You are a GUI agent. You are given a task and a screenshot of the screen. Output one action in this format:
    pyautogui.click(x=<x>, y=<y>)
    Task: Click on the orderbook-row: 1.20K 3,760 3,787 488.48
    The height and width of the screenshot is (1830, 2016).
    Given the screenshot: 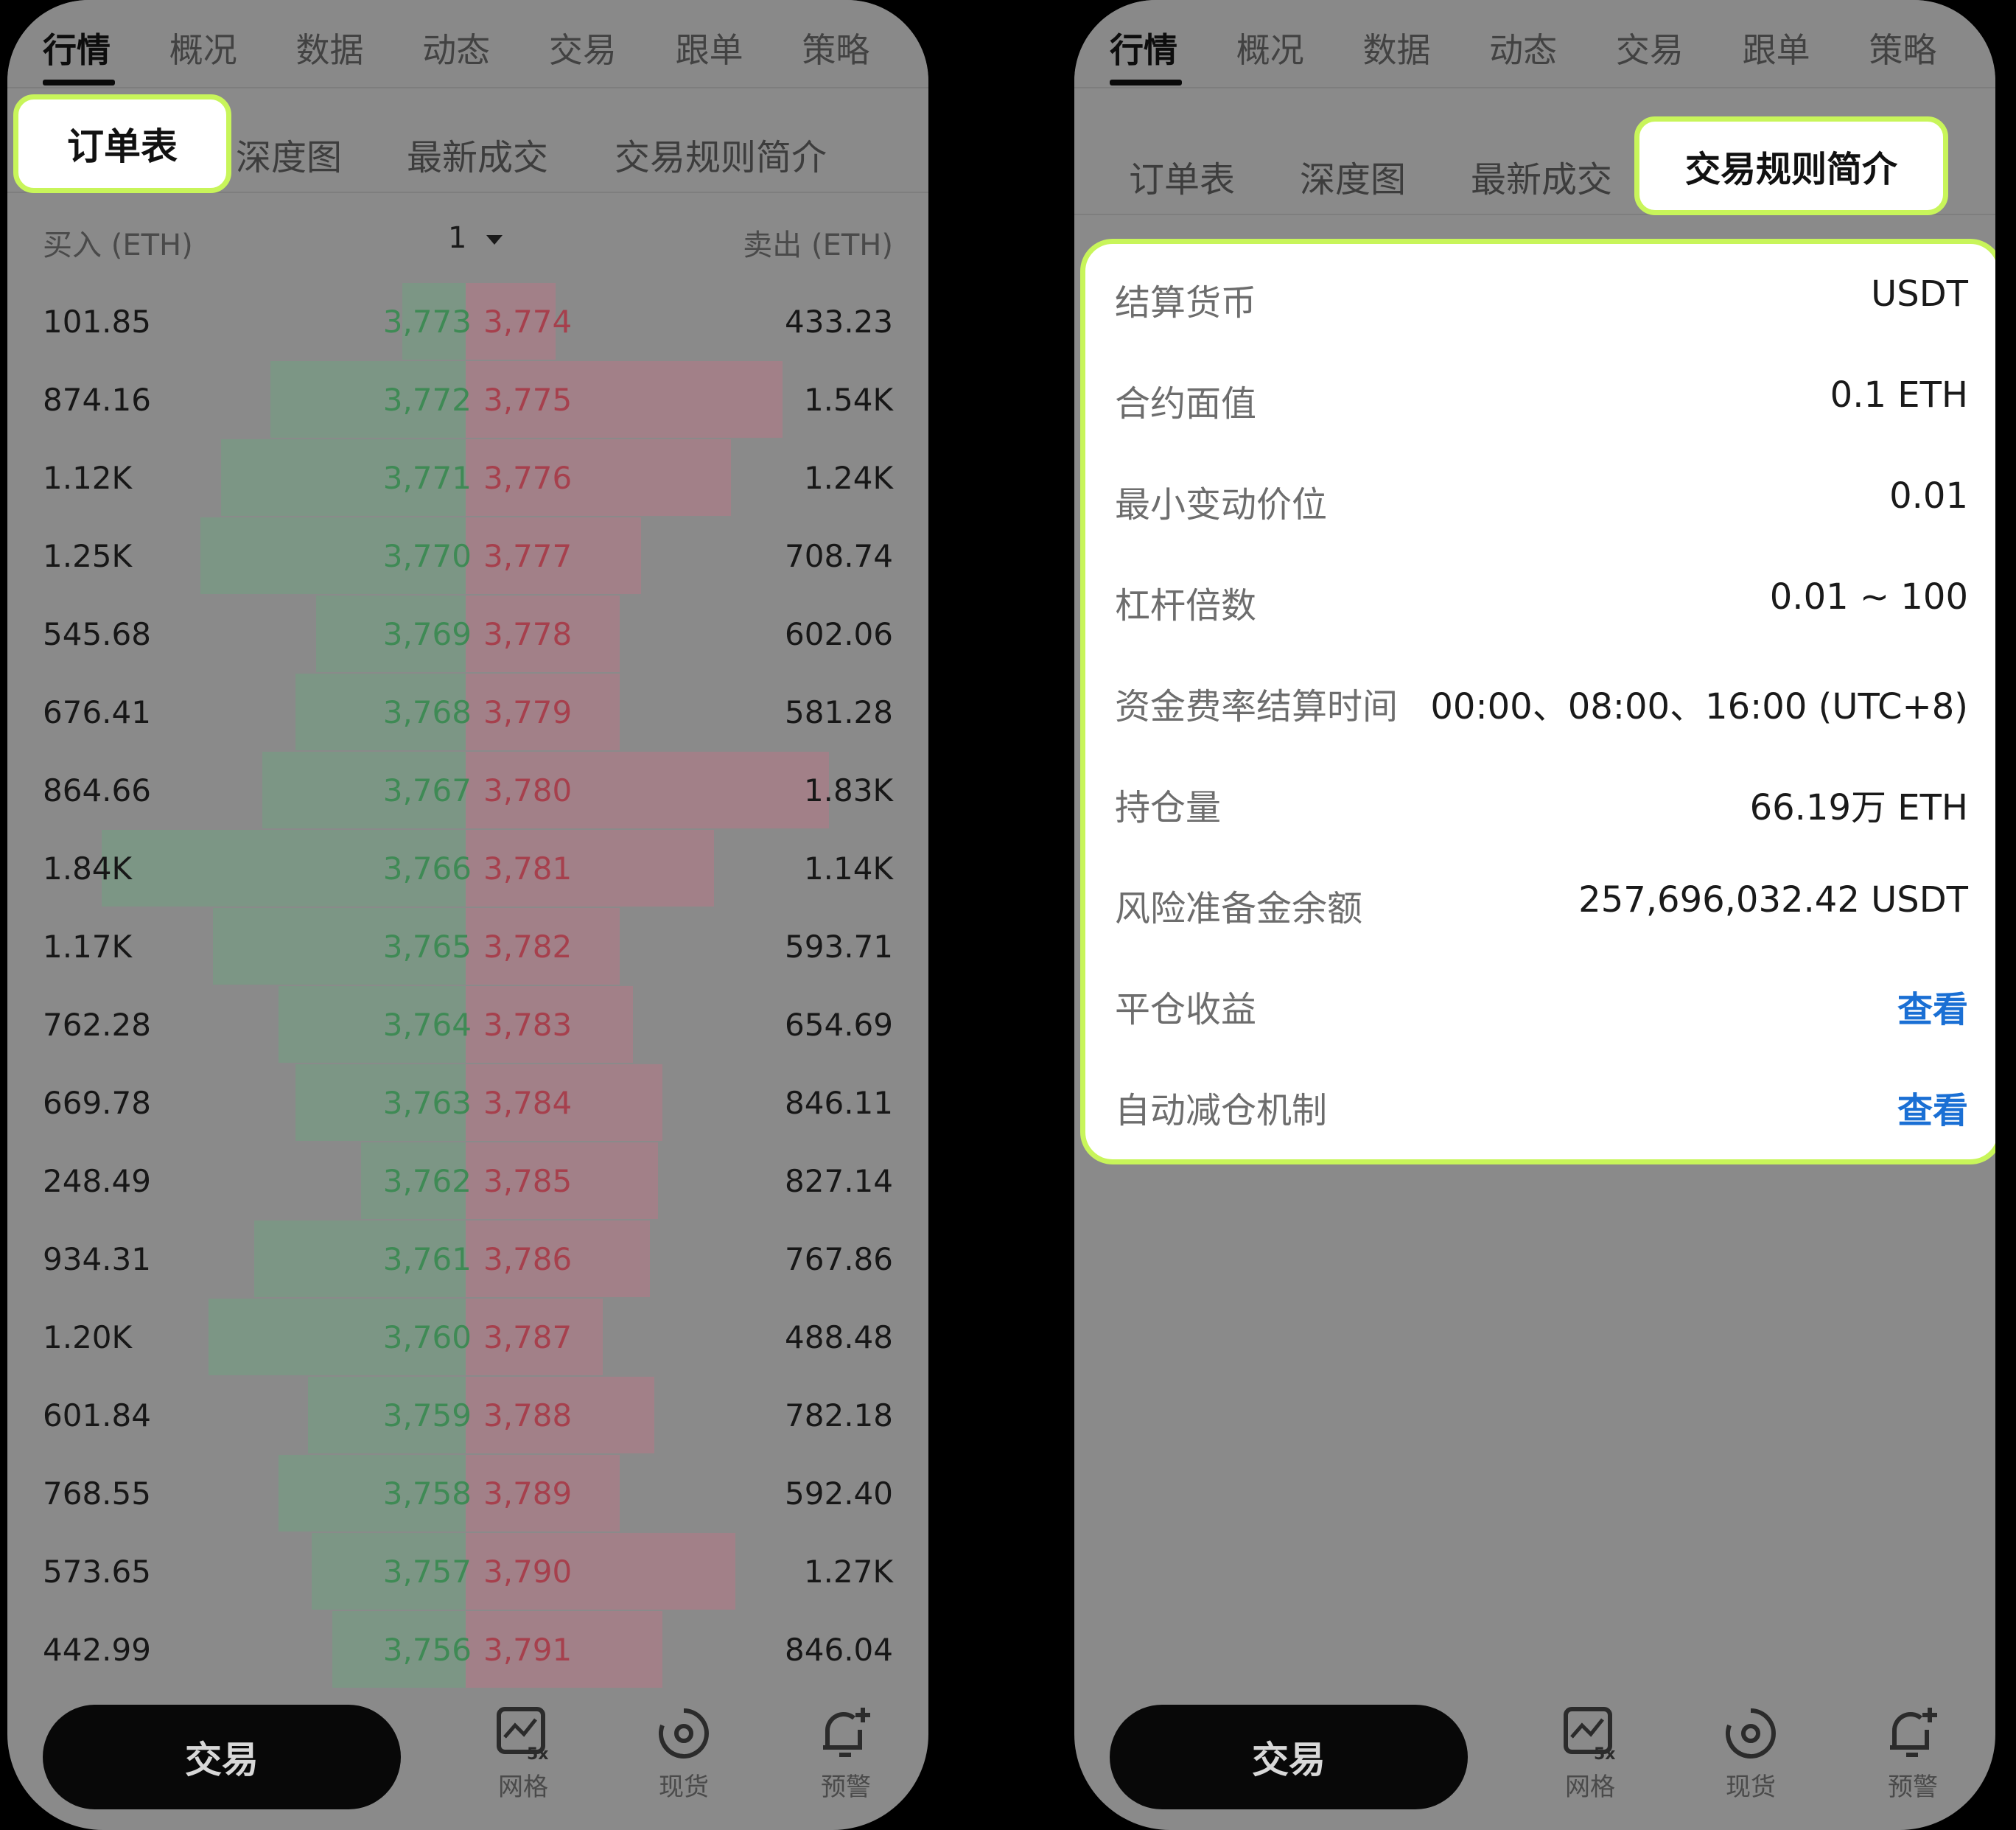 What is the action you would take?
    pyautogui.click(x=467, y=1338)
    